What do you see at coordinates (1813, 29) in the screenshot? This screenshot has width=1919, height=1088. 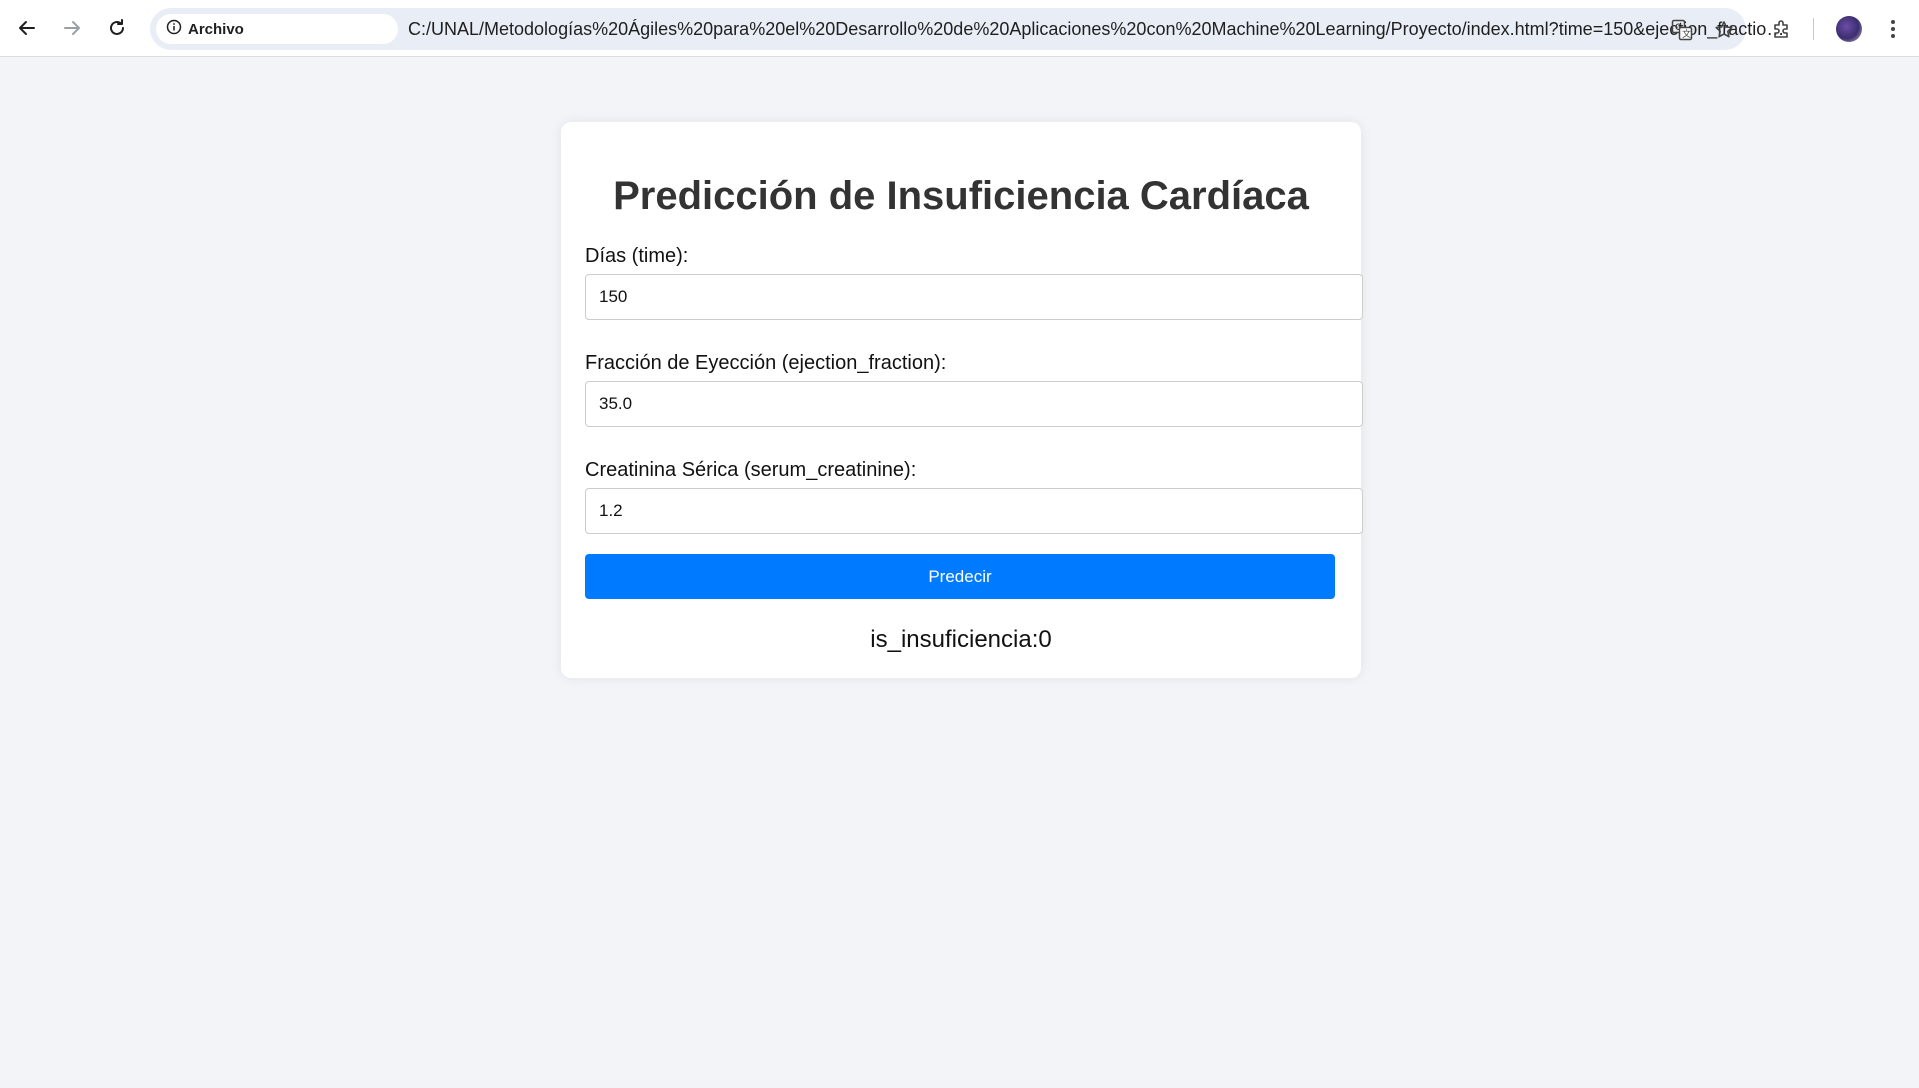 I see `toolbar-divider` at bounding box center [1813, 29].